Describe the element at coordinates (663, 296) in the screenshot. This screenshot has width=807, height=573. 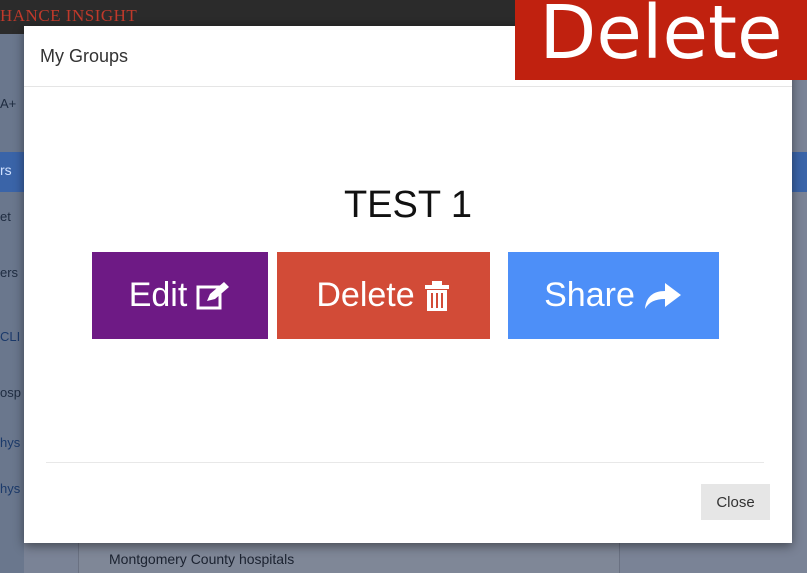
I see `share-arrow-icon` at that location.